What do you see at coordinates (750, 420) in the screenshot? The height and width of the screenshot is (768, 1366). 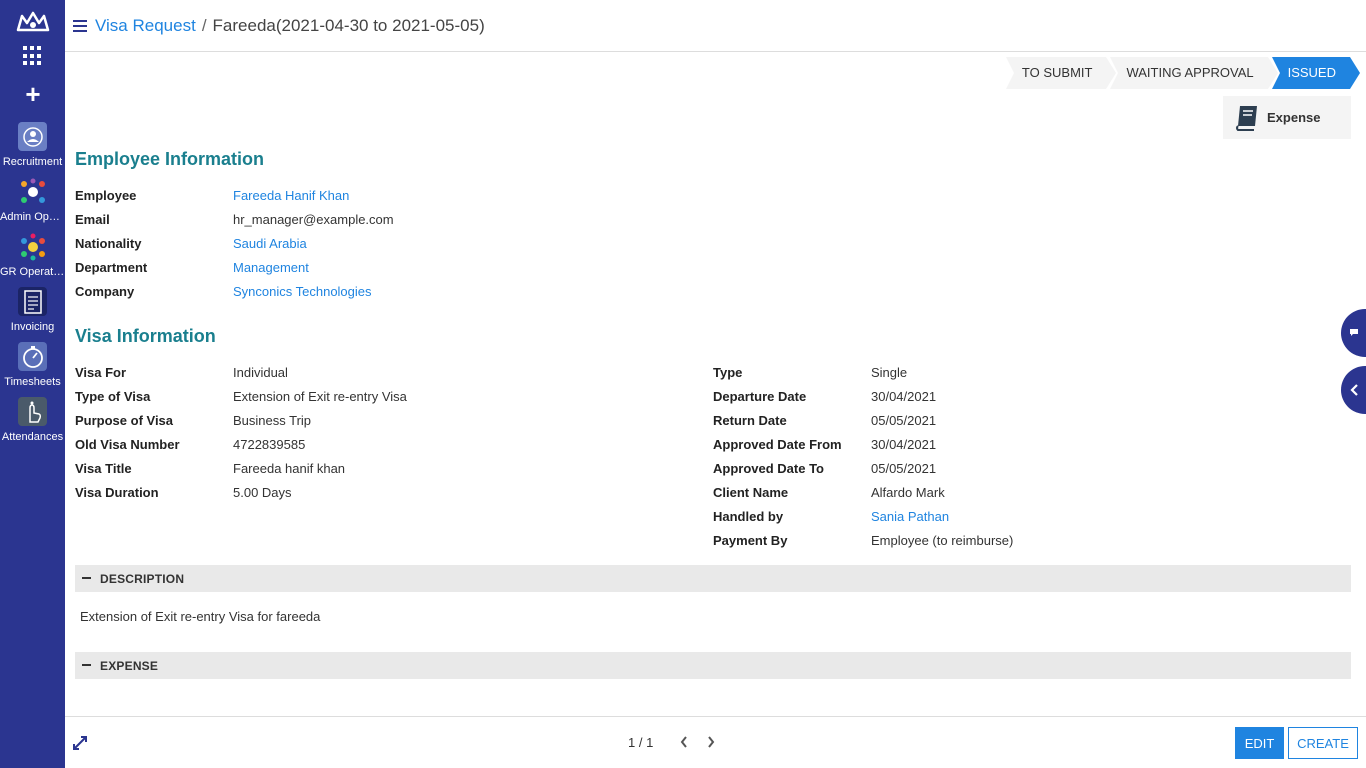 I see `field-label: Return Date` at bounding box center [750, 420].